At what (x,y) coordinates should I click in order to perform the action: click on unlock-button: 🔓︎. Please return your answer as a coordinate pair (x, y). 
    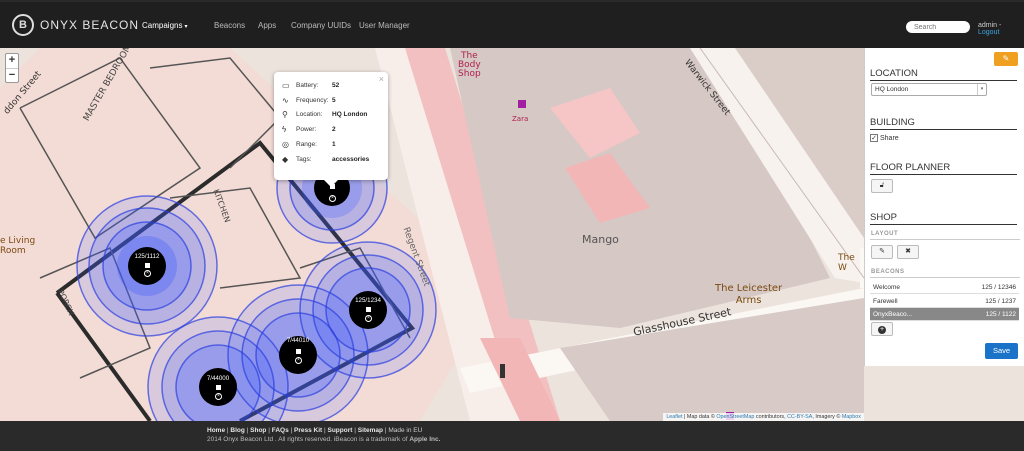
    Looking at the image, I should click on (882, 186).